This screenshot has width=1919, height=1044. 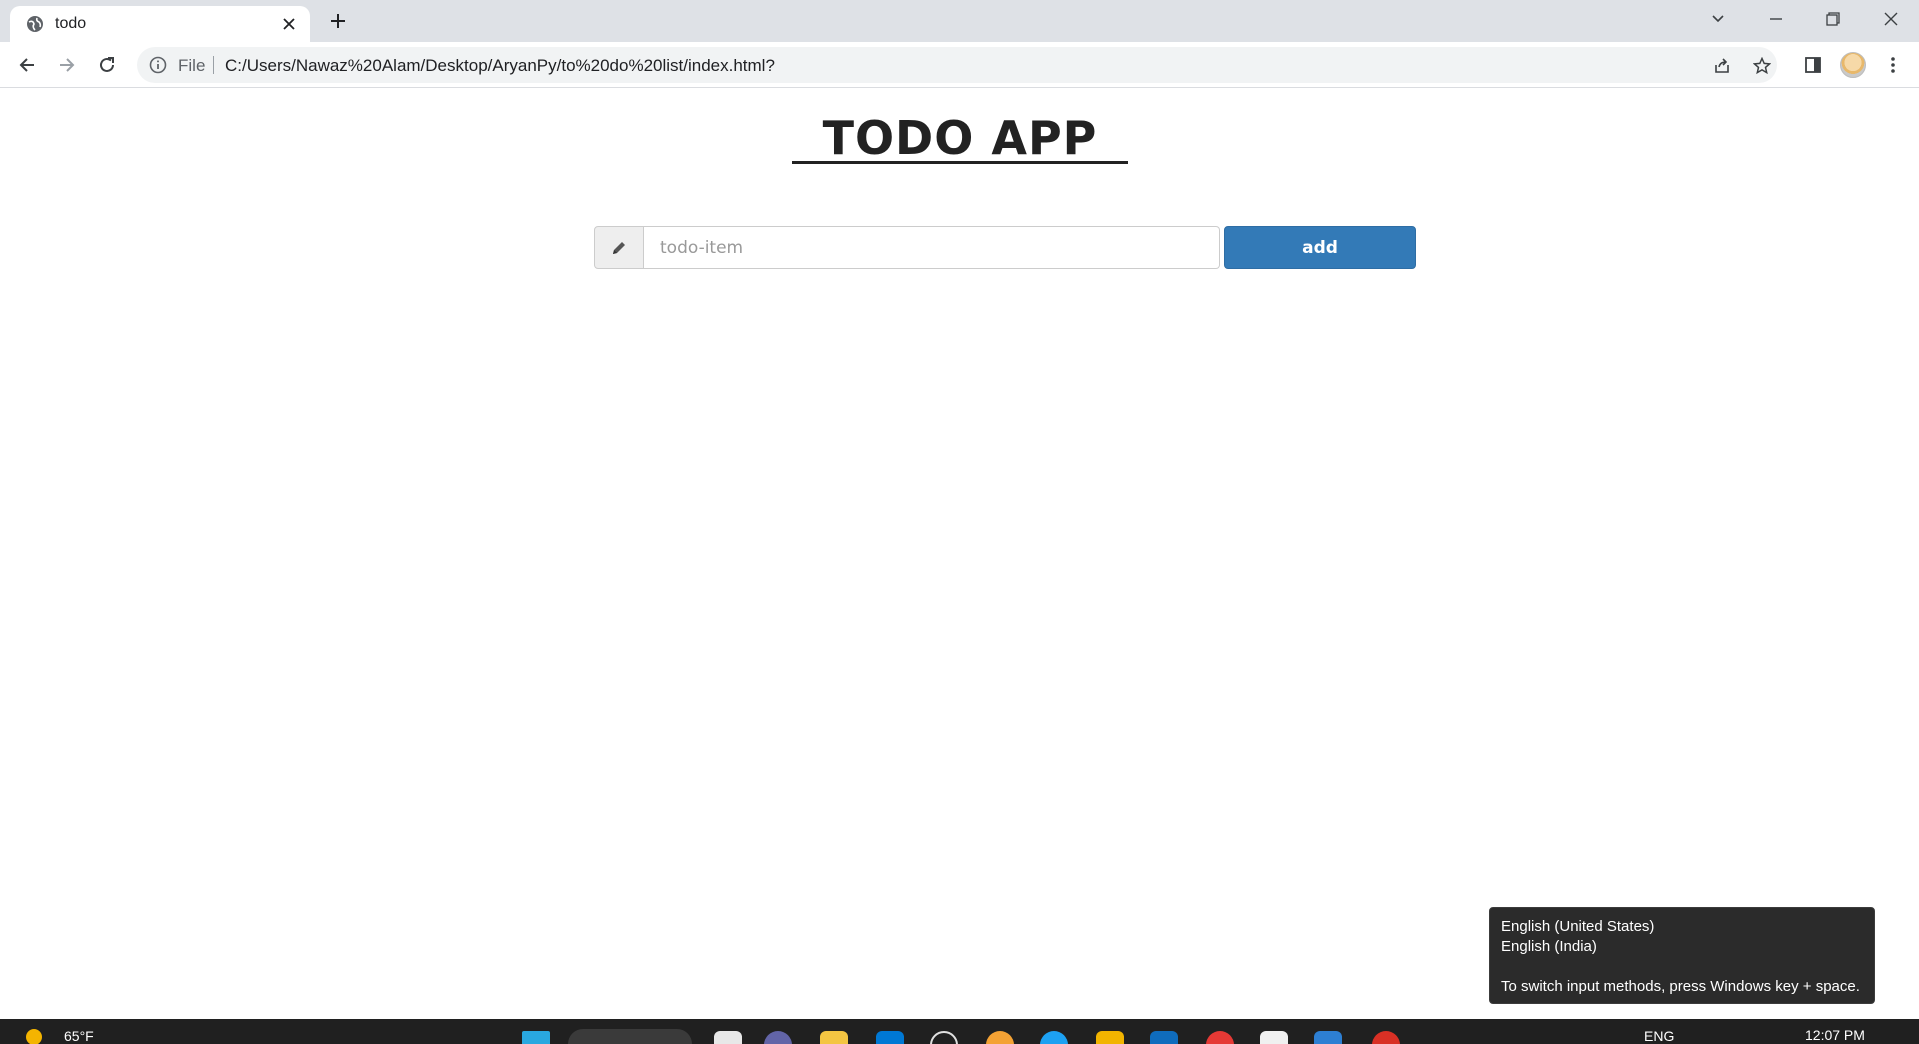 I want to click on profile-avatar, so click(x=1853, y=65).